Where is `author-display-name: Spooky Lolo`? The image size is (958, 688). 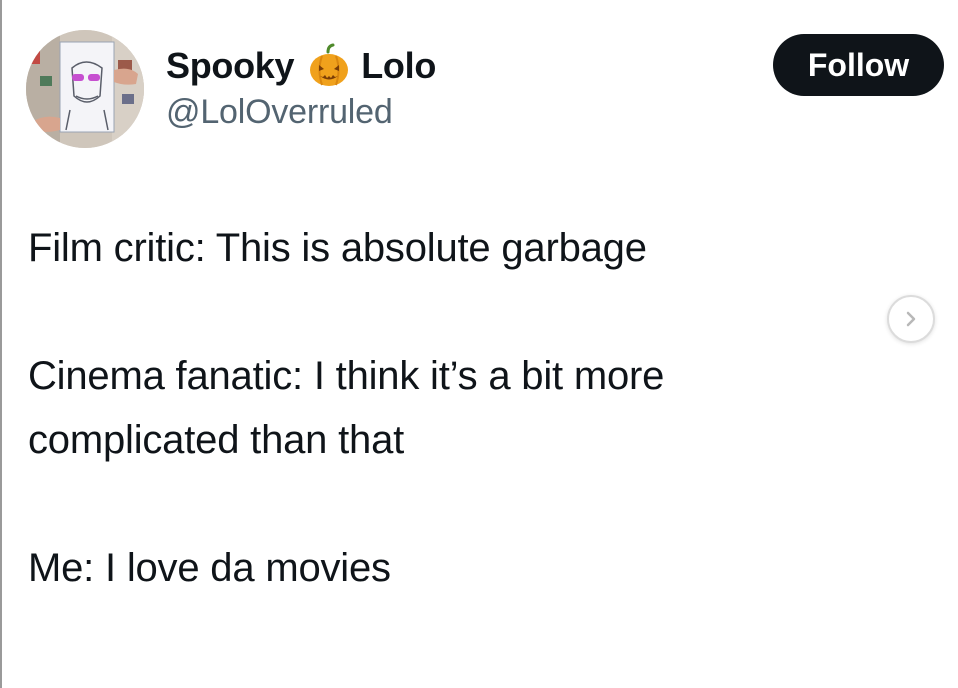 author-display-name: Spooky Lolo is located at coordinates (301, 66).